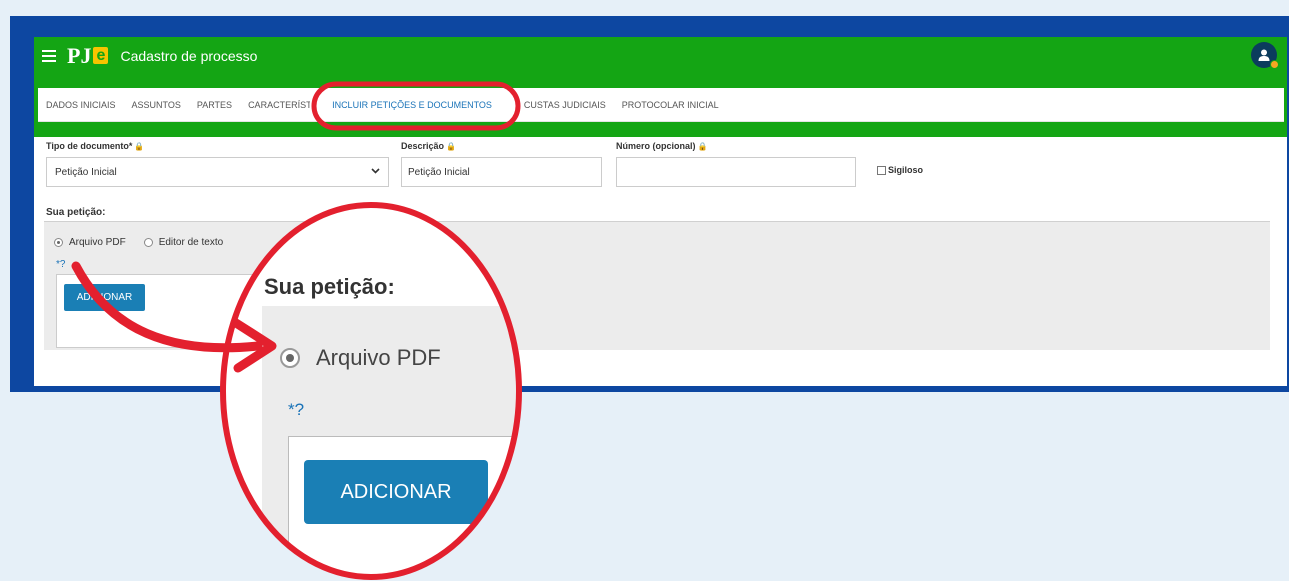  I want to click on required-help: *?, so click(60, 264).